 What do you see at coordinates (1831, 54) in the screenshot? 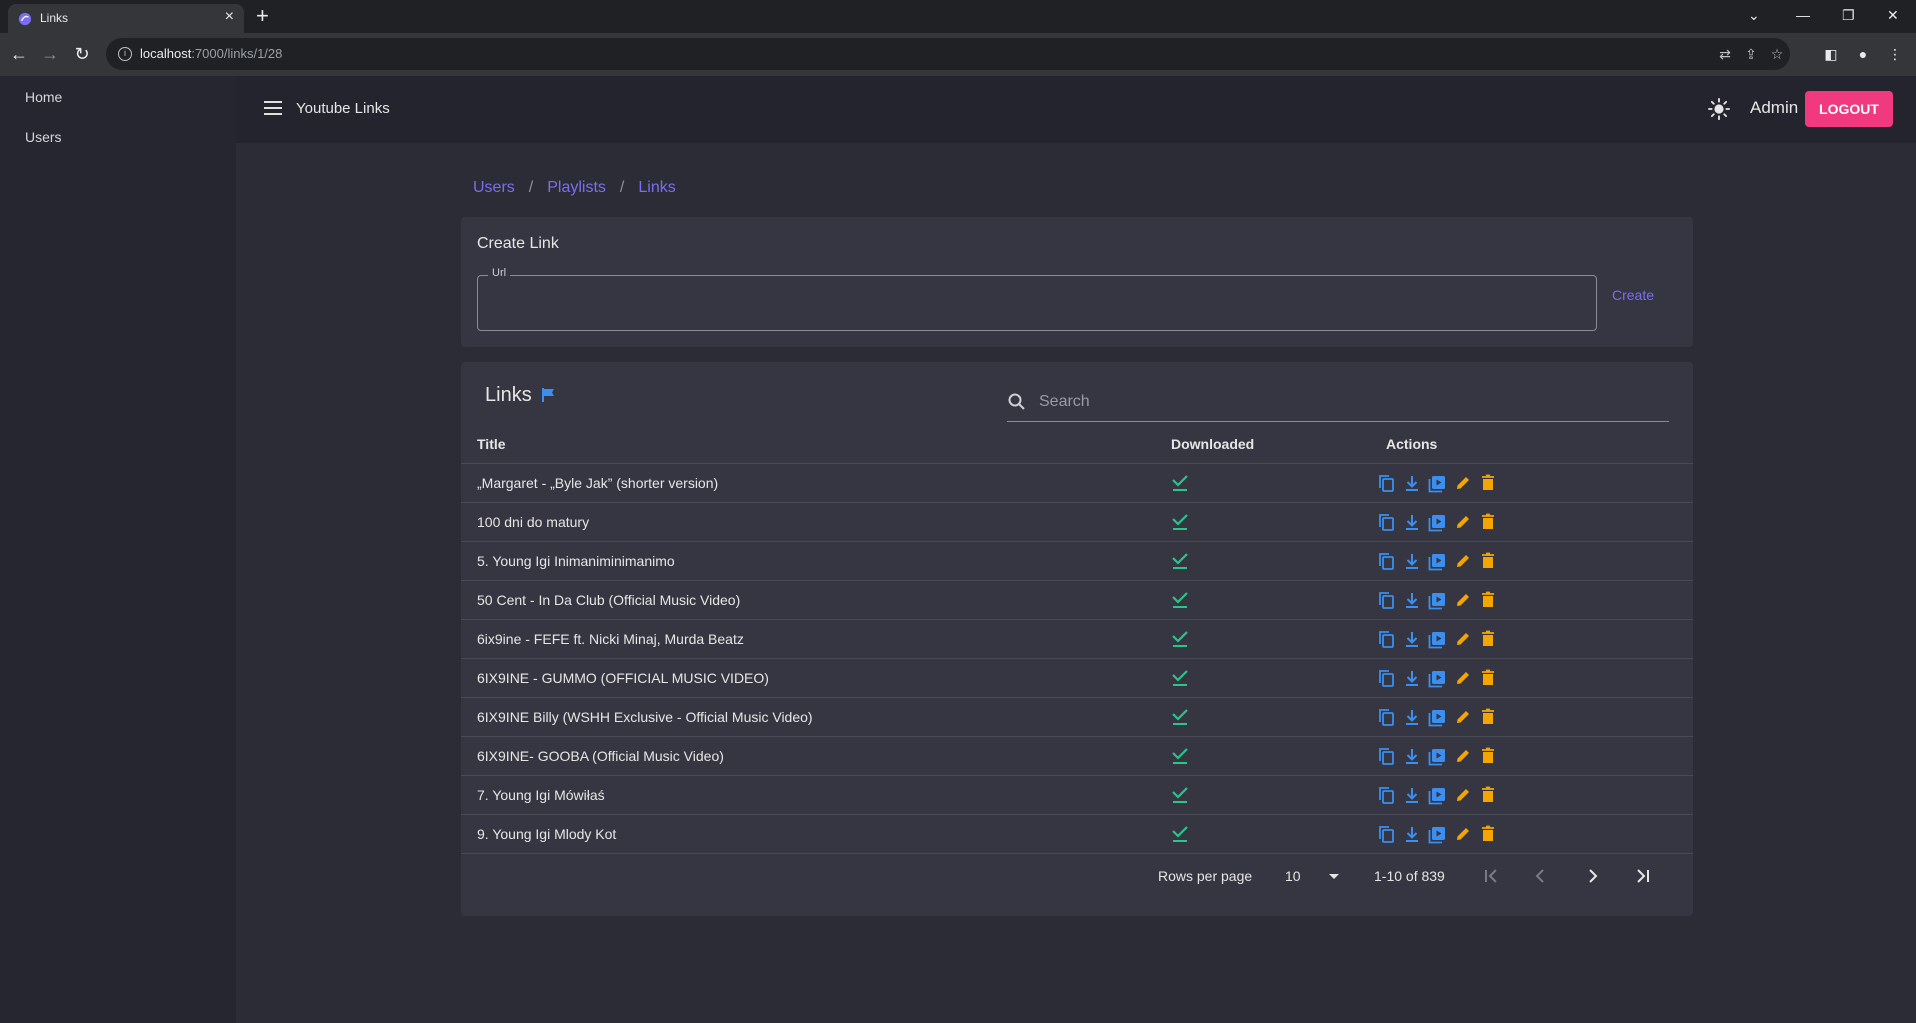
I see `side-panel-icon: ◧` at bounding box center [1831, 54].